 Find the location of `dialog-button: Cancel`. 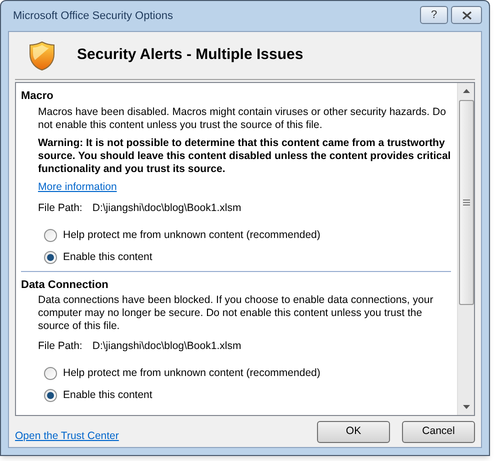

dialog-button: Cancel is located at coordinates (438, 431).